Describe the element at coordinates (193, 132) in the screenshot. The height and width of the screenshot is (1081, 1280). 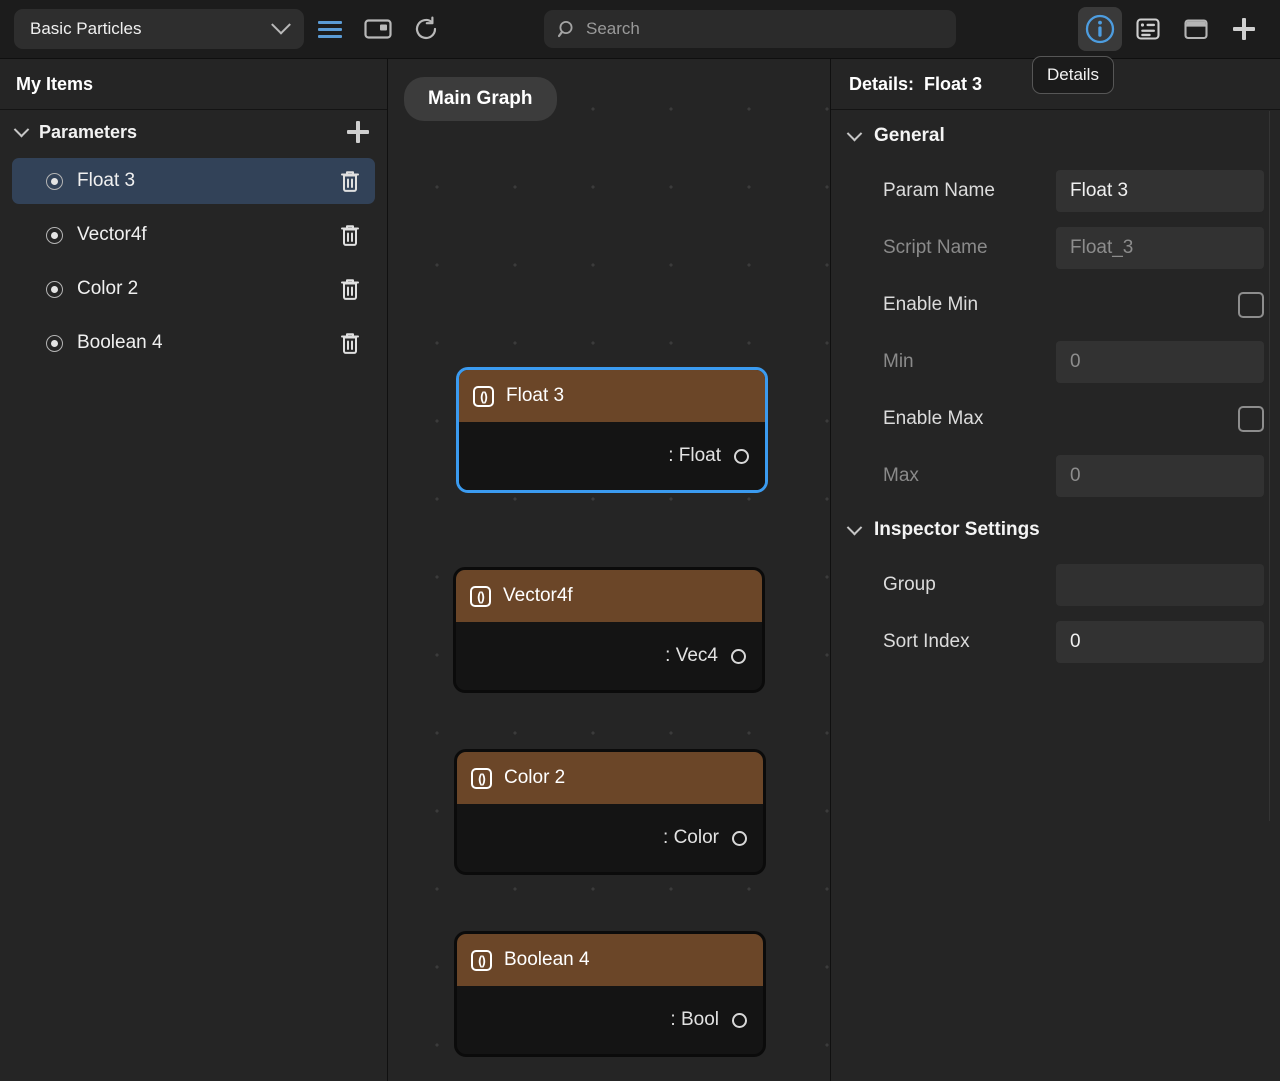
I see `parameters-group-header: Parameters` at that location.